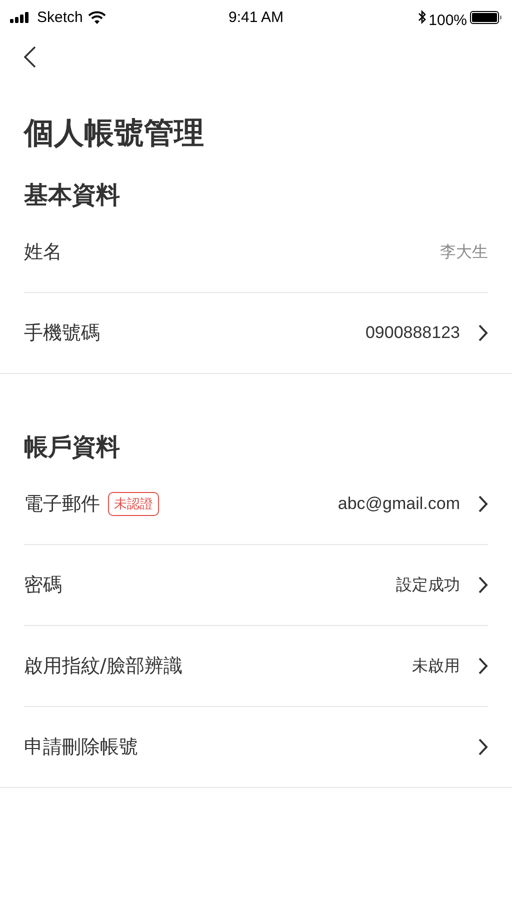  Describe the element at coordinates (30, 57) in the screenshot. I see `back-icon` at that location.